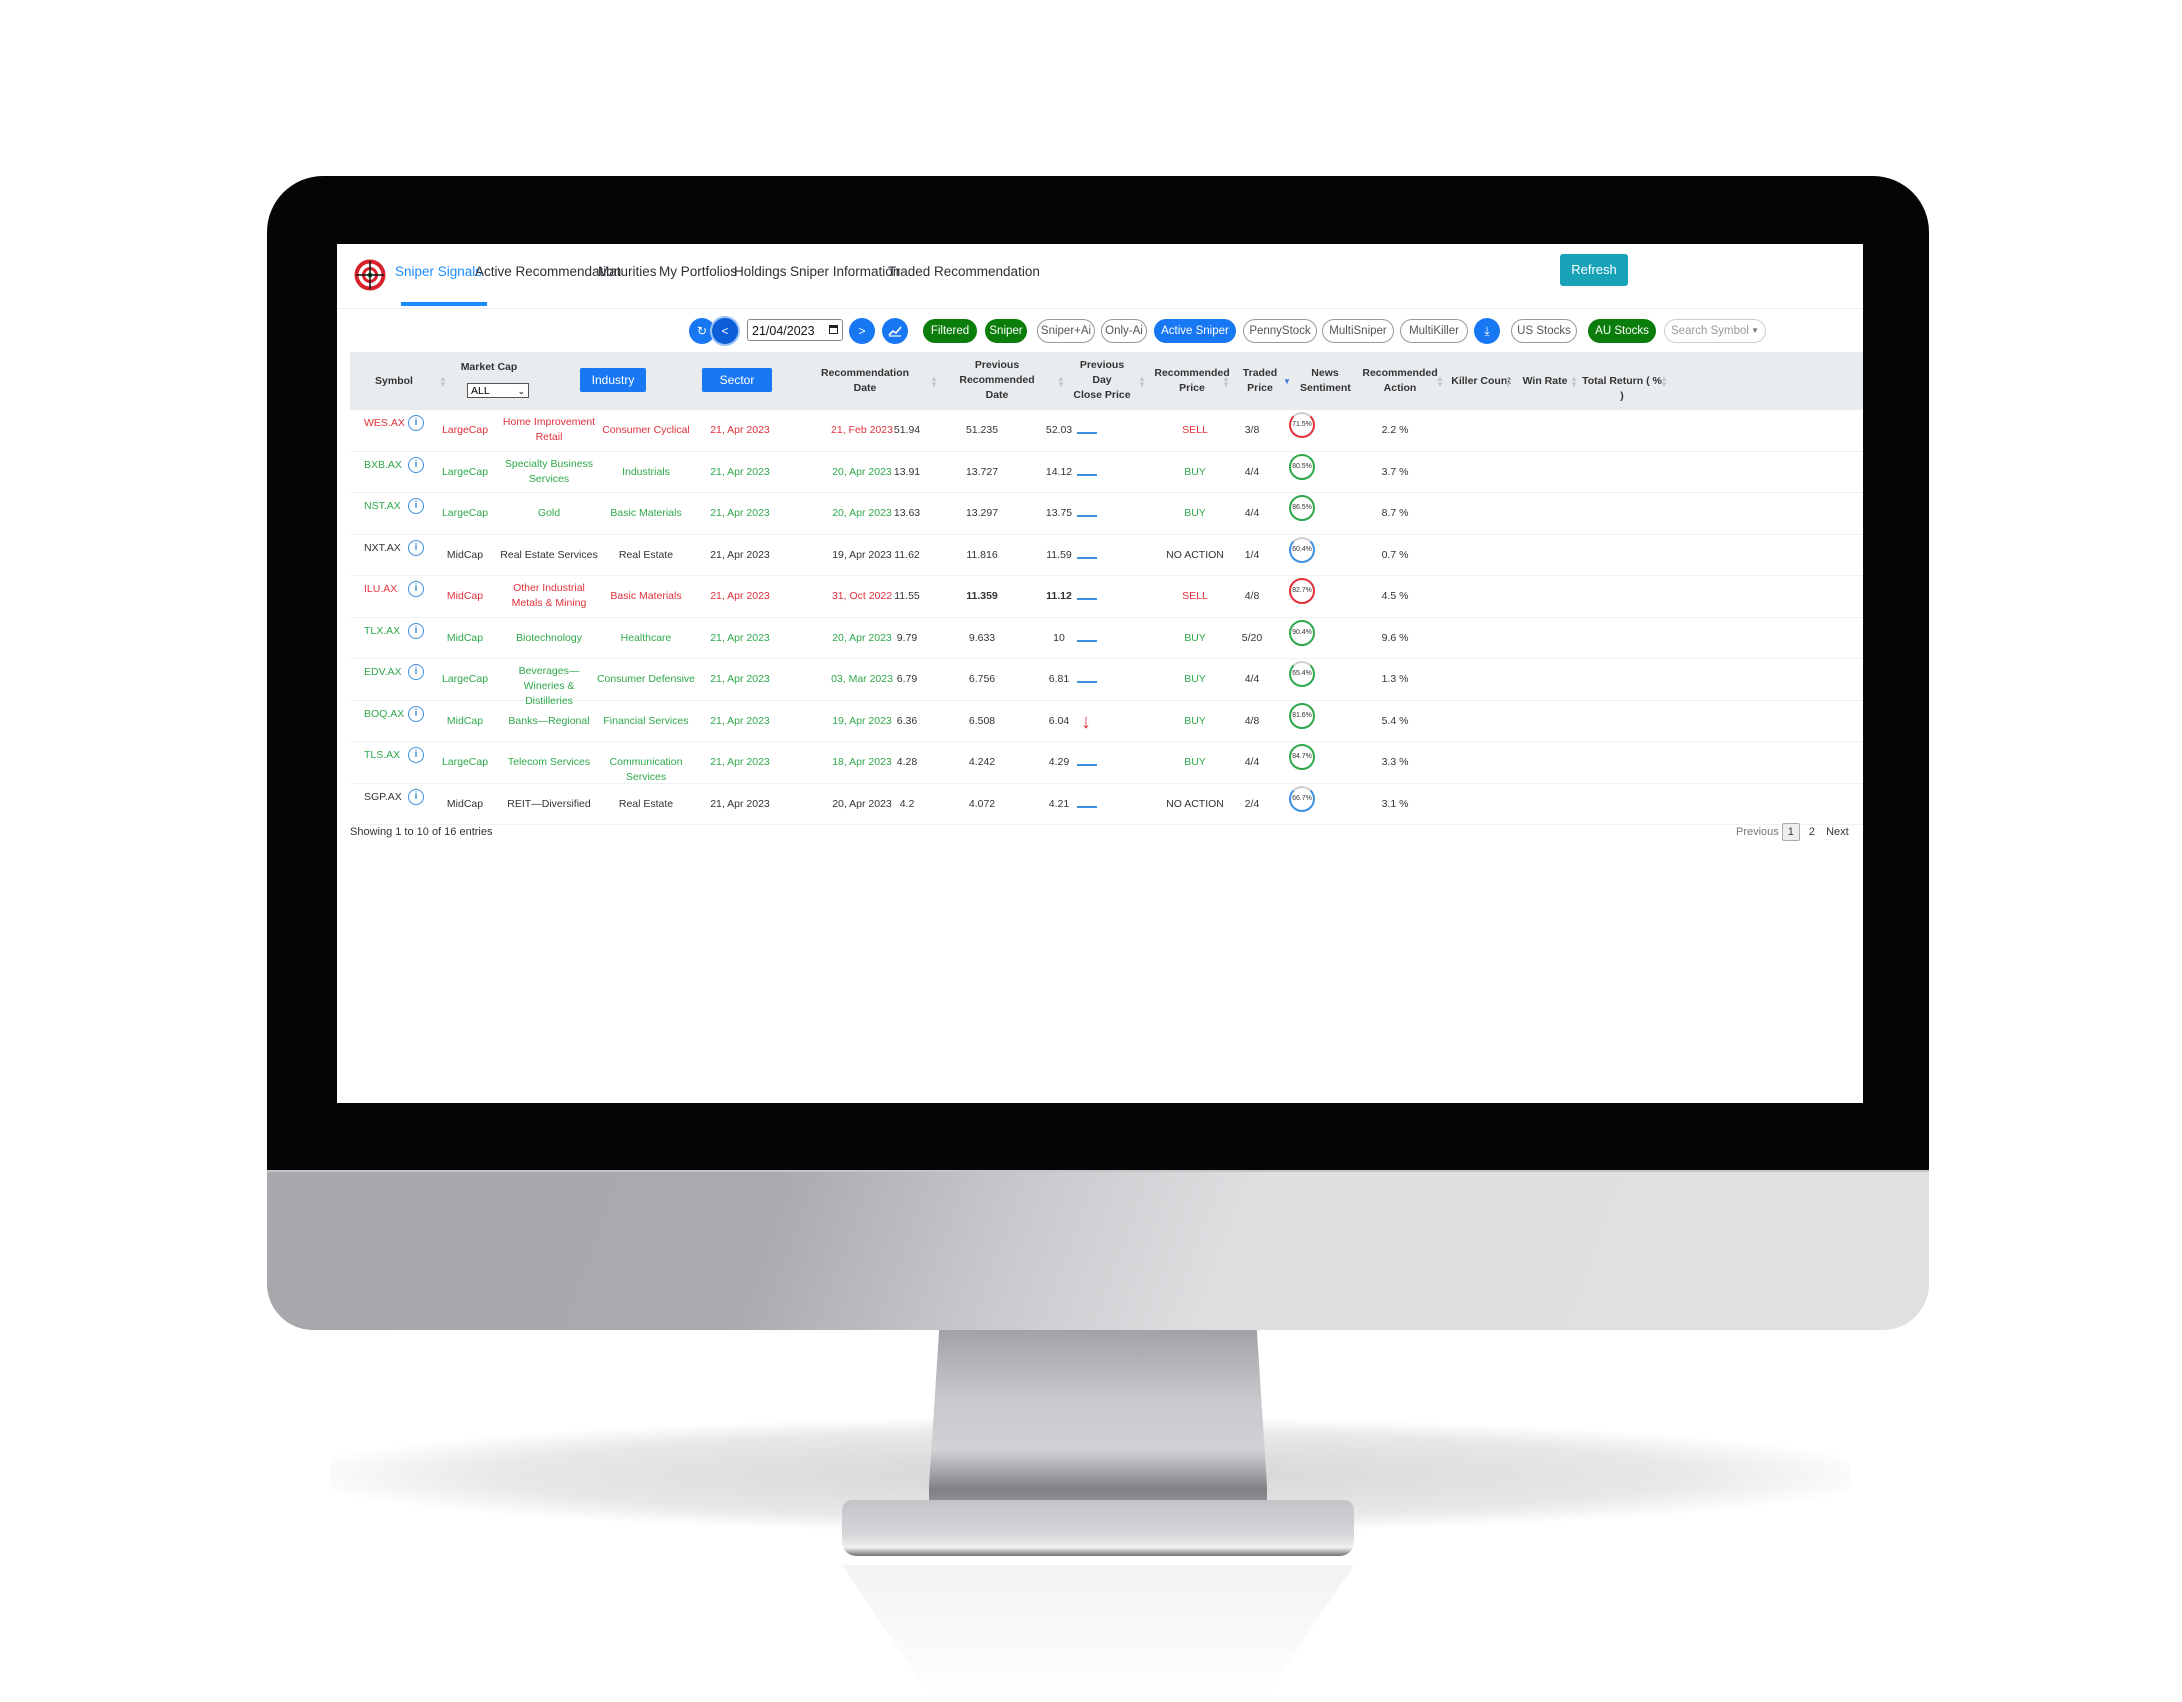 Image resolution: width=2182 pixels, height=1702 pixels. I want to click on pagination-page-2: 2, so click(1812, 832).